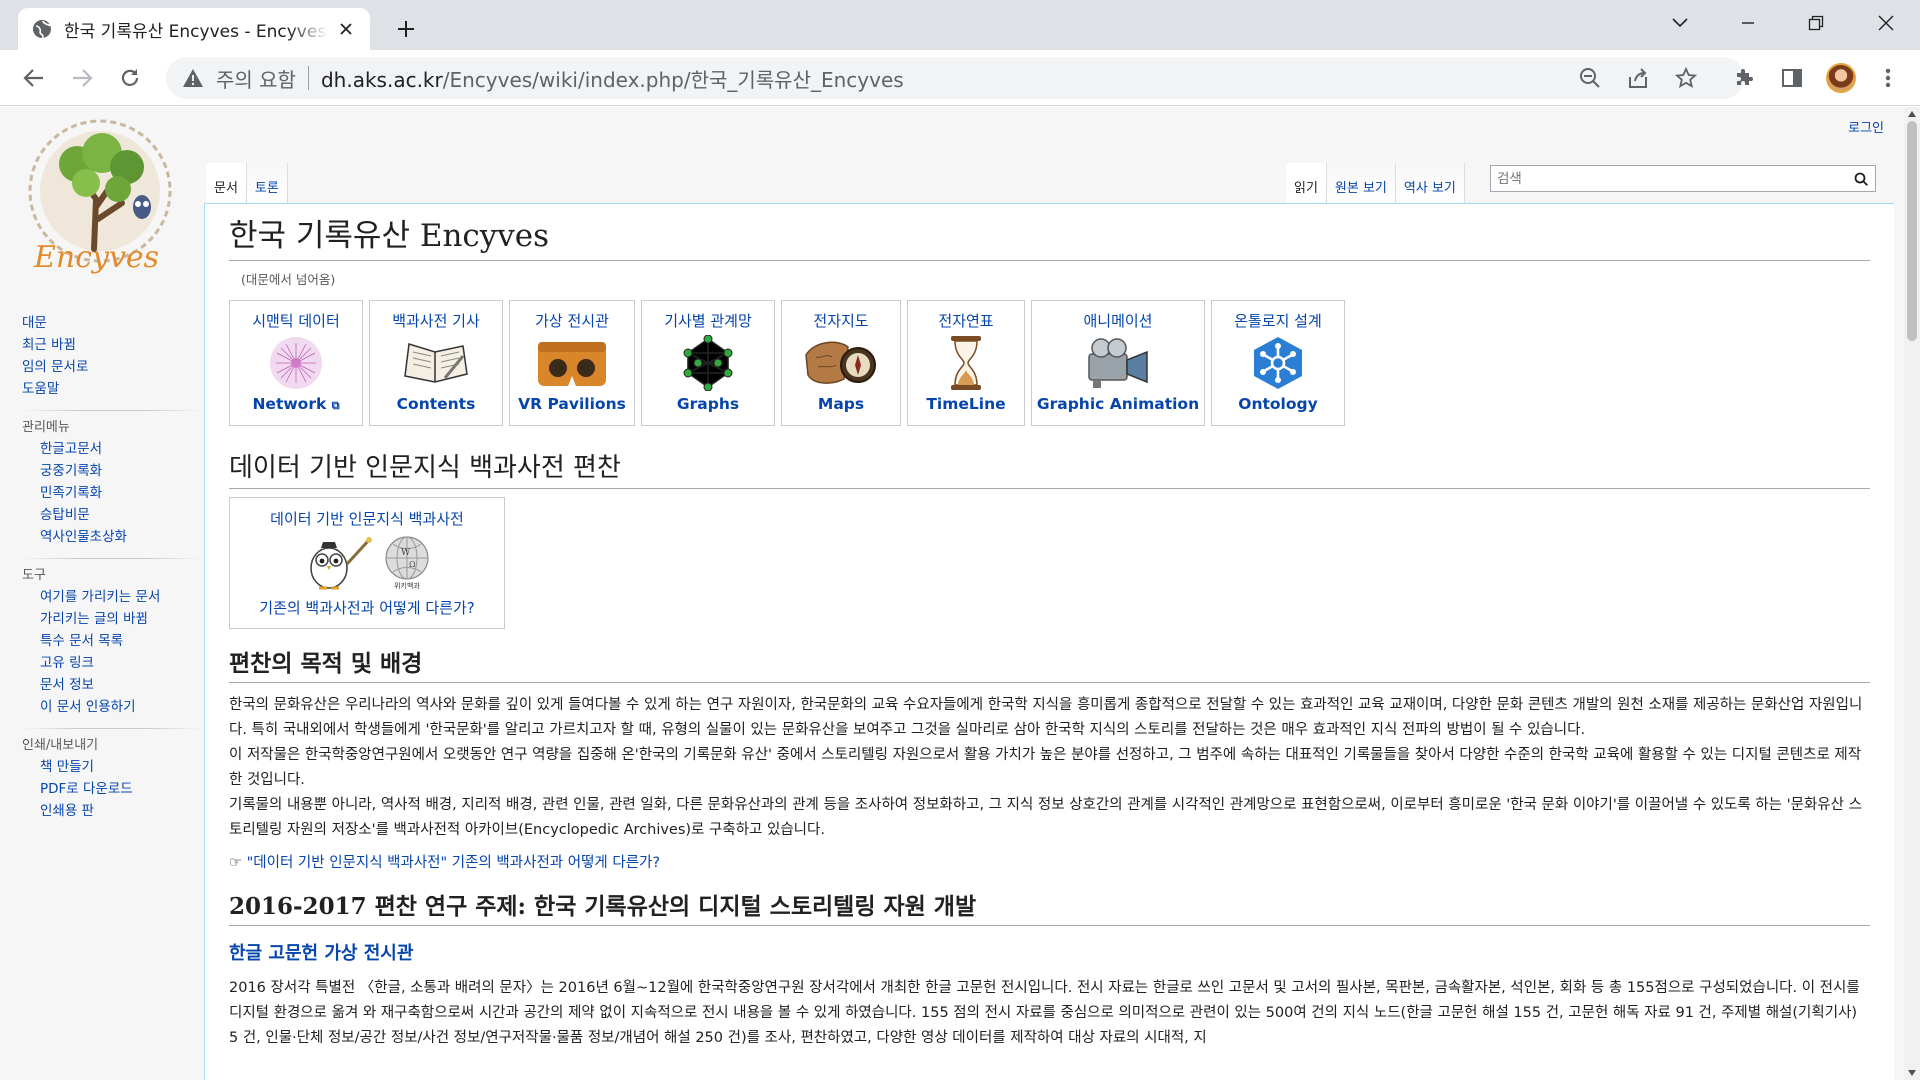  I want to click on sidebar-navigation: 대문 최근 바뀜 임의 문서로 도움말, so click(112, 356).